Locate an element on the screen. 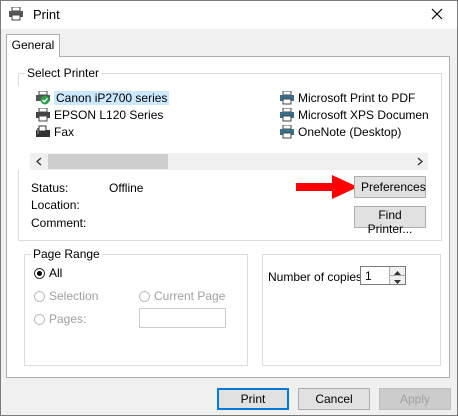  print-button: Print is located at coordinates (253, 399).